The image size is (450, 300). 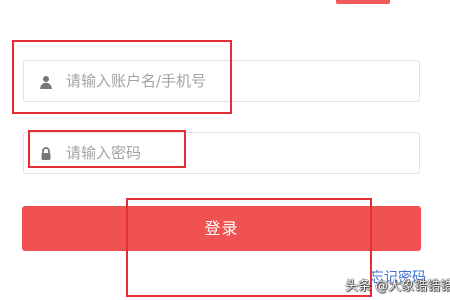 I want to click on account-input, so click(x=237, y=81).